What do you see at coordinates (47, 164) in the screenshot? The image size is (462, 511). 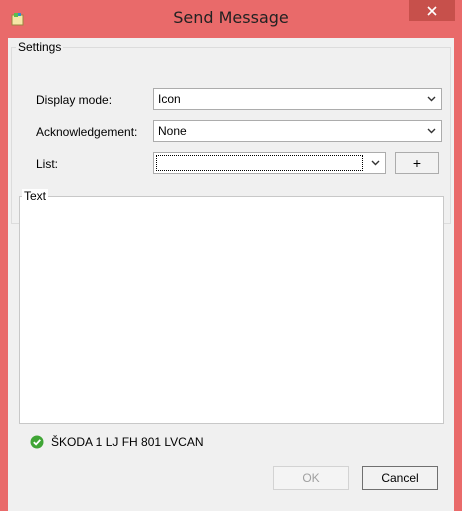 I see `list-label: List:` at bounding box center [47, 164].